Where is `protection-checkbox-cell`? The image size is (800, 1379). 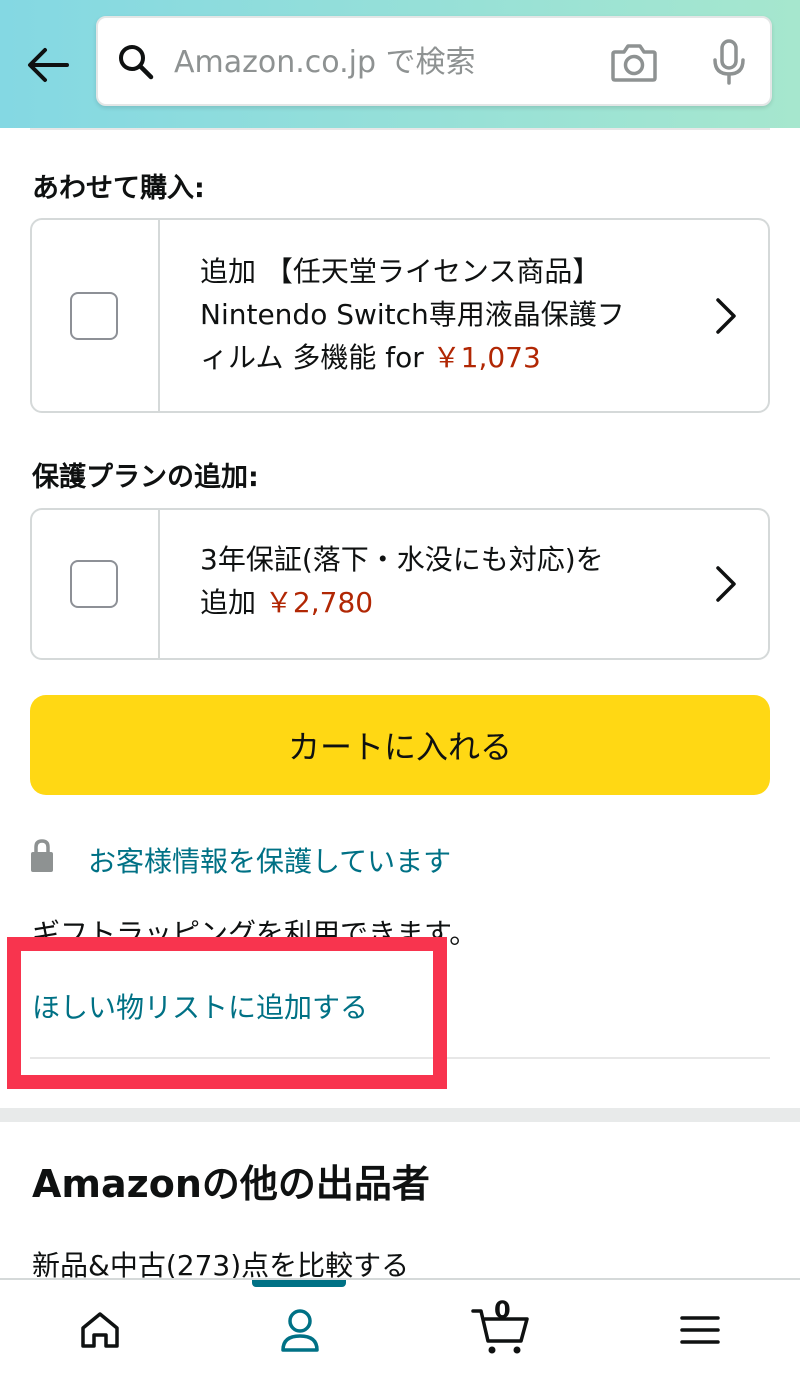
protection-checkbox-cell is located at coordinates (96, 584).